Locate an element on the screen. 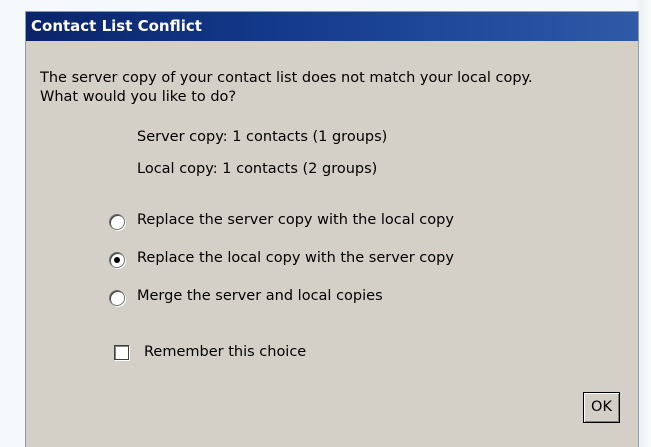  radio-merge is located at coordinates (117, 298).